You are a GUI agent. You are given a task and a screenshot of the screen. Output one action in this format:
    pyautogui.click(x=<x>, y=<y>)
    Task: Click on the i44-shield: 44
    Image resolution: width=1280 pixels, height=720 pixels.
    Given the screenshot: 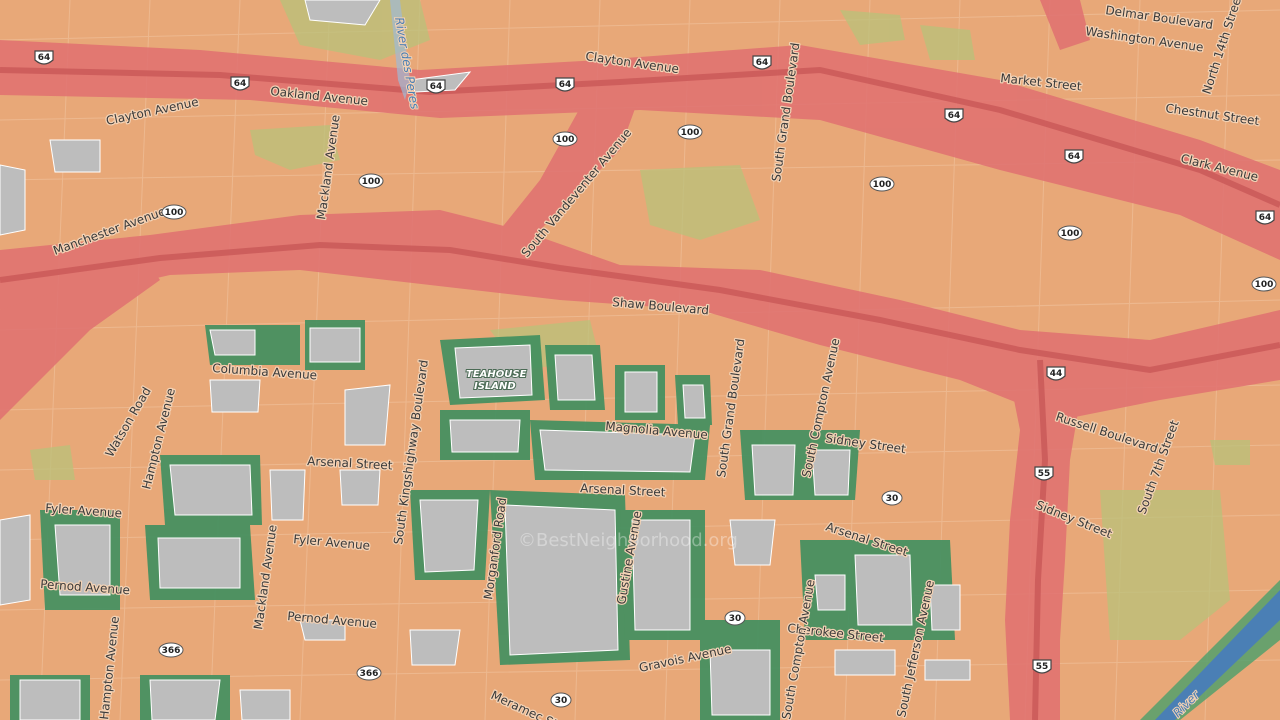 What is the action you would take?
    pyautogui.click(x=1056, y=373)
    